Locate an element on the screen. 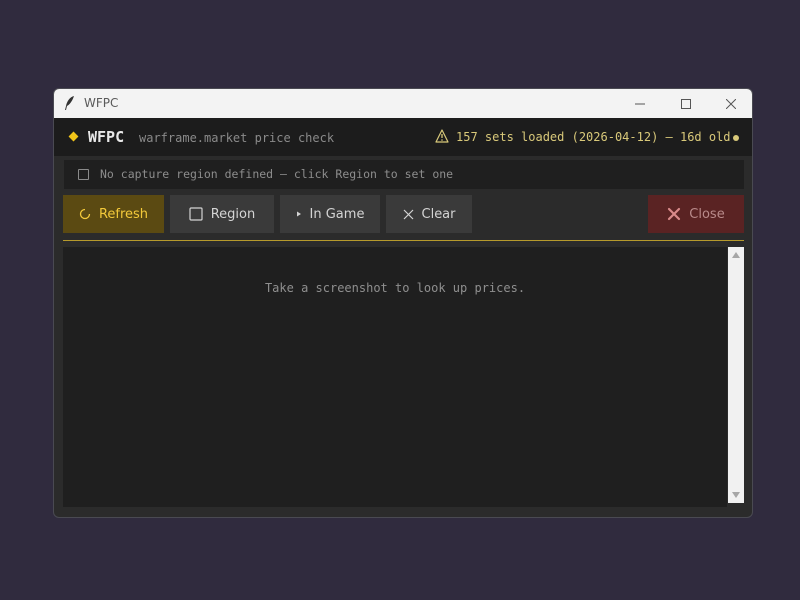  square-icon is located at coordinates (196, 214).